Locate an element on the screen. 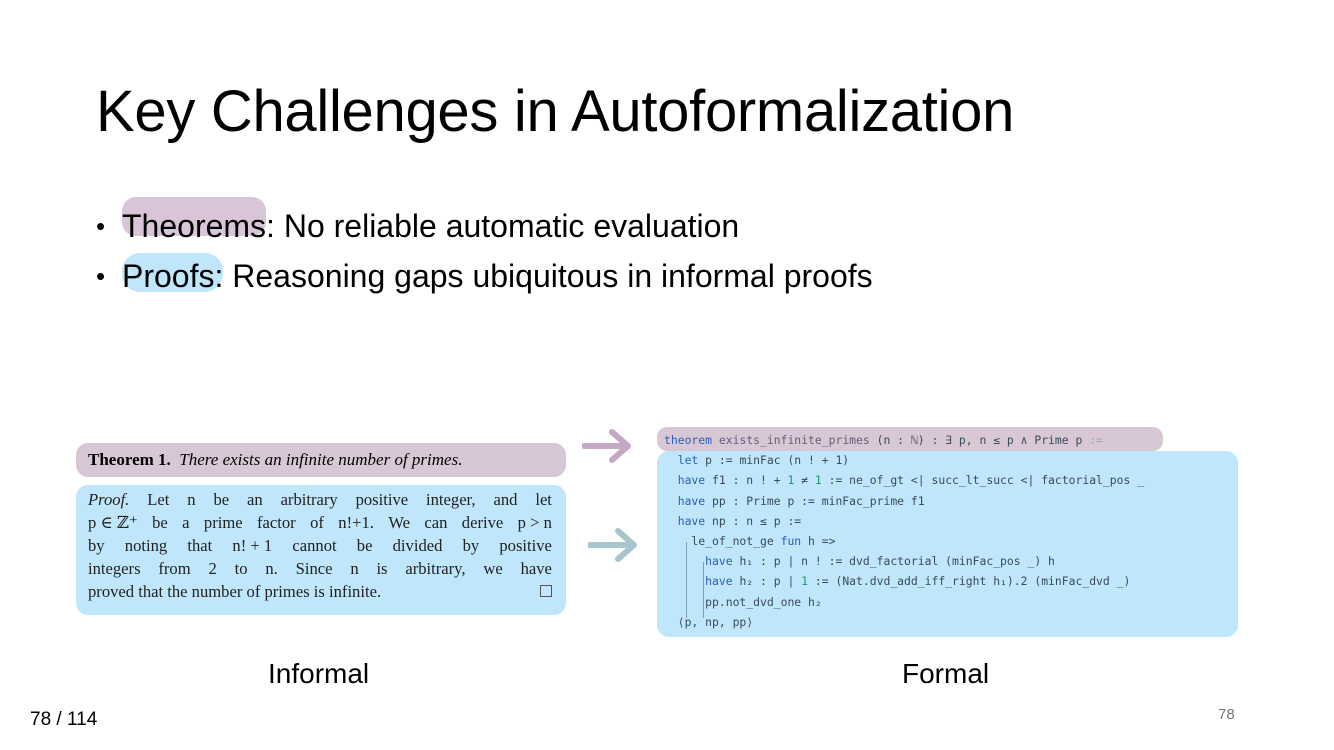  proof-word: arbitrary is located at coordinates (309, 499).